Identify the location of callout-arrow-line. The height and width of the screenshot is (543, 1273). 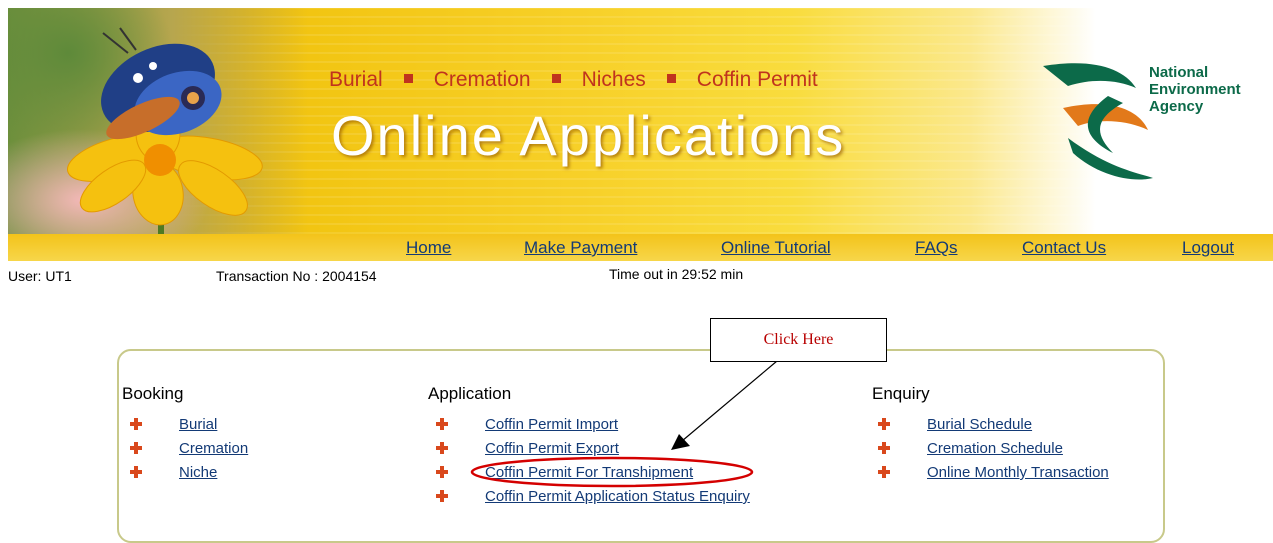
(729, 401).